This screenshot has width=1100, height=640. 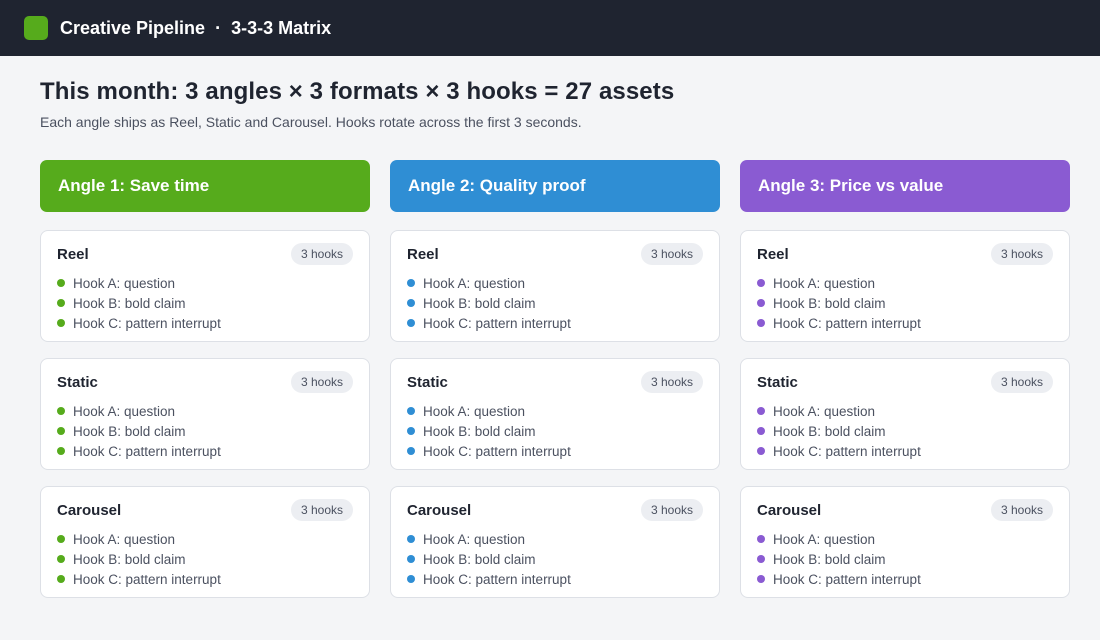 What do you see at coordinates (133, 27) in the screenshot?
I see `app-title: Creative Pipeline` at bounding box center [133, 27].